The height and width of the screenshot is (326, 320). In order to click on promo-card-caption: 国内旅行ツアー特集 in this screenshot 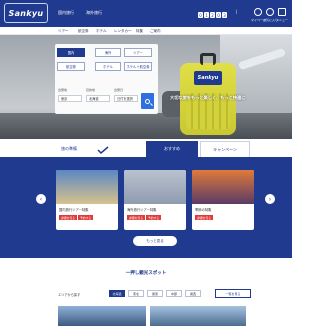, I will do `click(74, 210)`.